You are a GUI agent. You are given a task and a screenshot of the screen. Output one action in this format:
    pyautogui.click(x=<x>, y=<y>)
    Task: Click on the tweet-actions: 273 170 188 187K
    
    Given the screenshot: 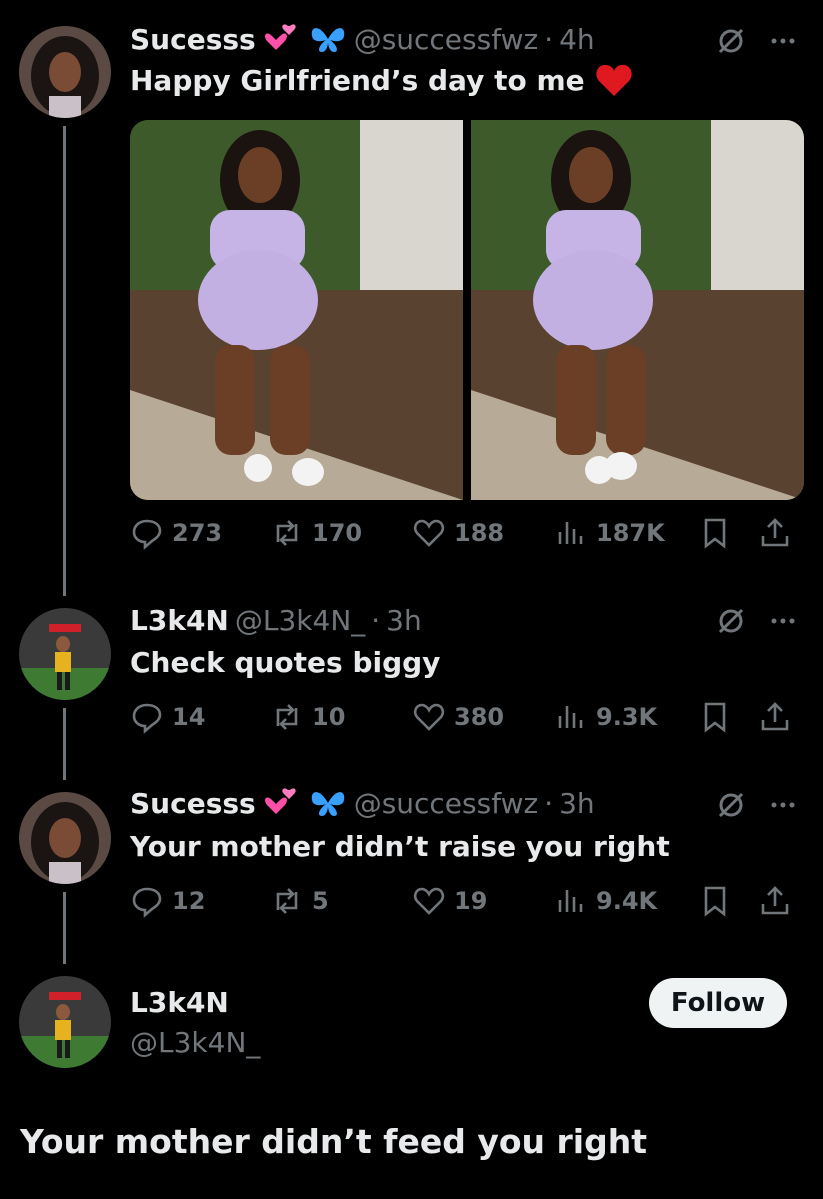 What is the action you would take?
    pyautogui.click(x=467, y=533)
    